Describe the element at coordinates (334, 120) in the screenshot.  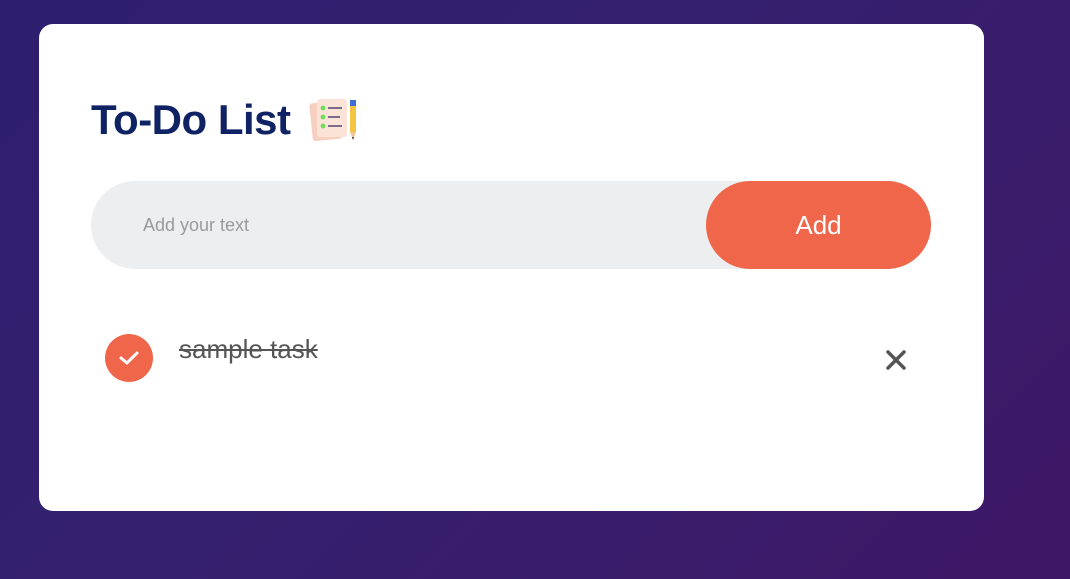
I see `notepad-pencil-icon` at that location.